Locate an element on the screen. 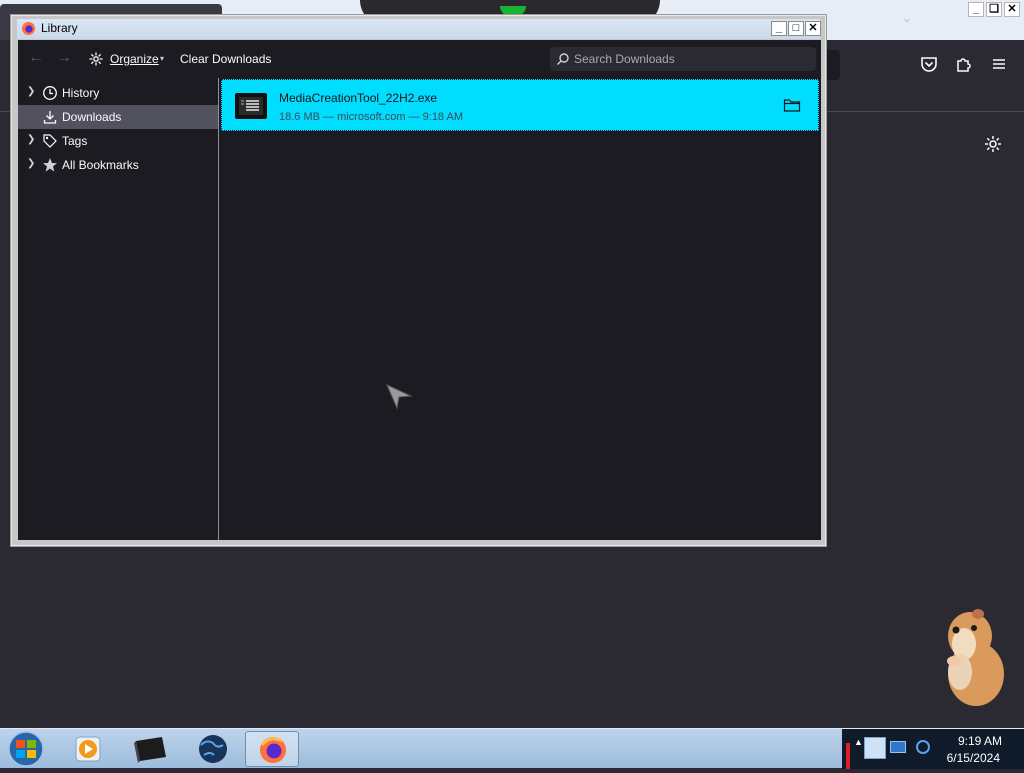 The image size is (1024, 773). globe-icon is located at coordinates (213, 749).